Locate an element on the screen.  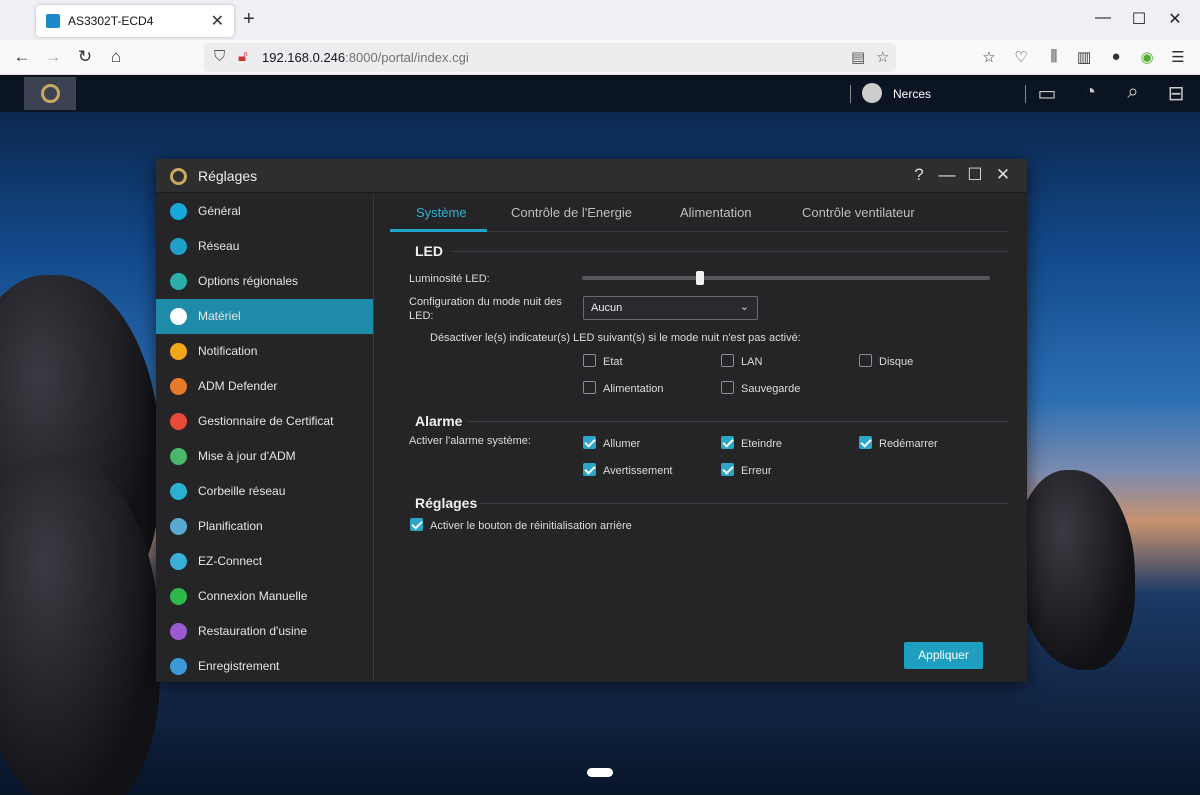
led-brightness-label: Luminosité LED: is located at coordinates (449, 279).